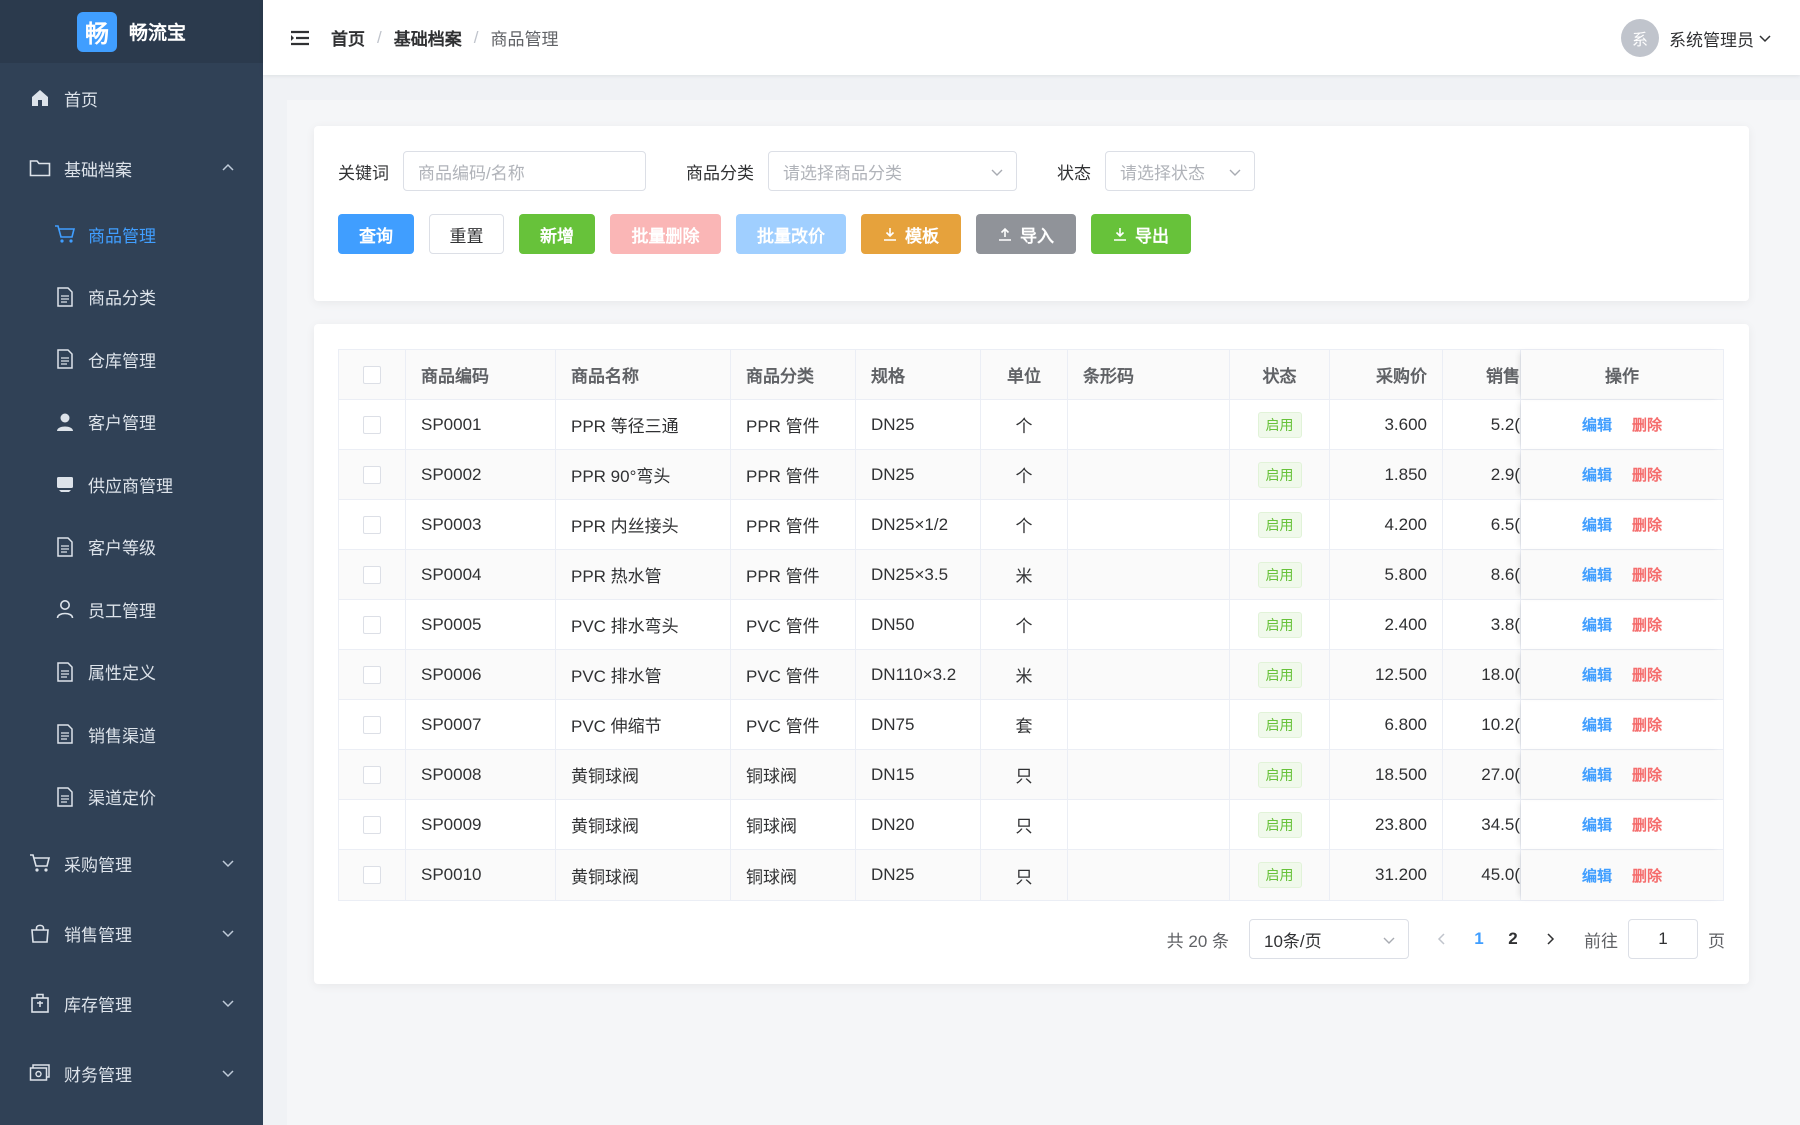 The width and height of the screenshot is (1800, 1125). What do you see at coordinates (131, 863) in the screenshot?
I see `menu-item-purchase: 采购管理` at bounding box center [131, 863].